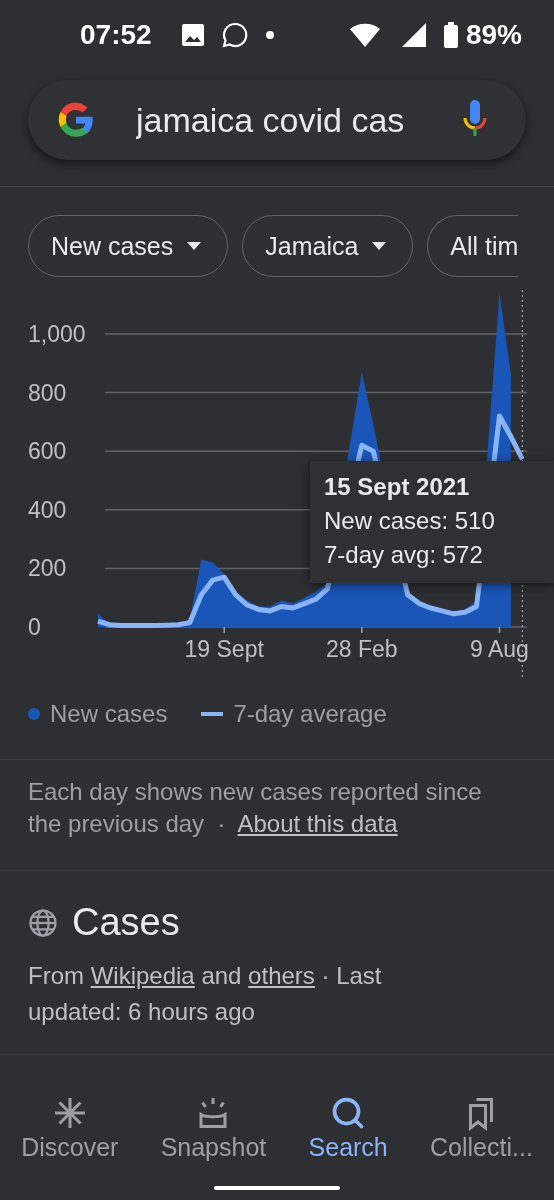  Describe the element at coordinates (362, 649) in the screenshot. I see `axis-label: 28 Feb` at that location.